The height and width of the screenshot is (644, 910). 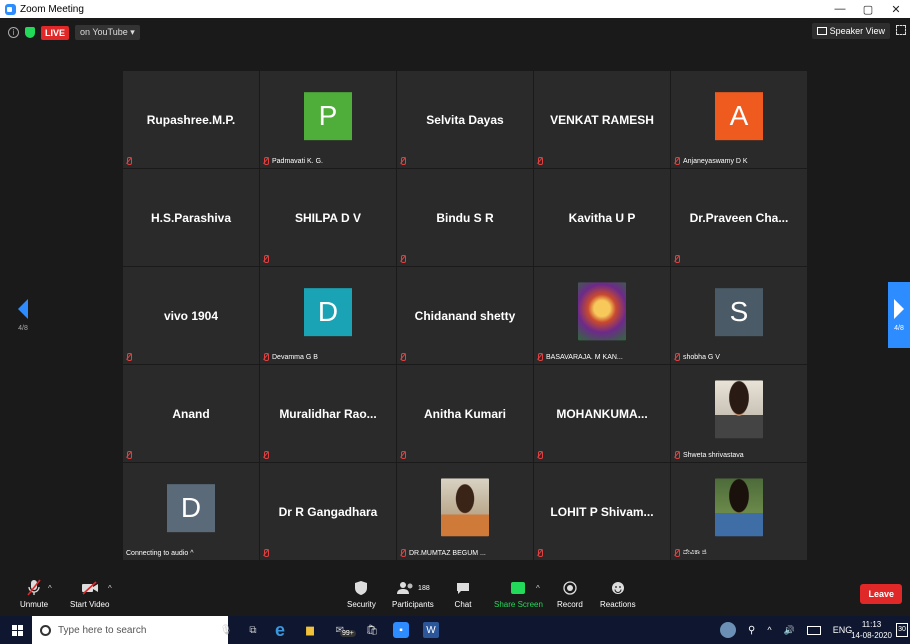 I want to click on close-button: ✕, so click(x=896, y=9).